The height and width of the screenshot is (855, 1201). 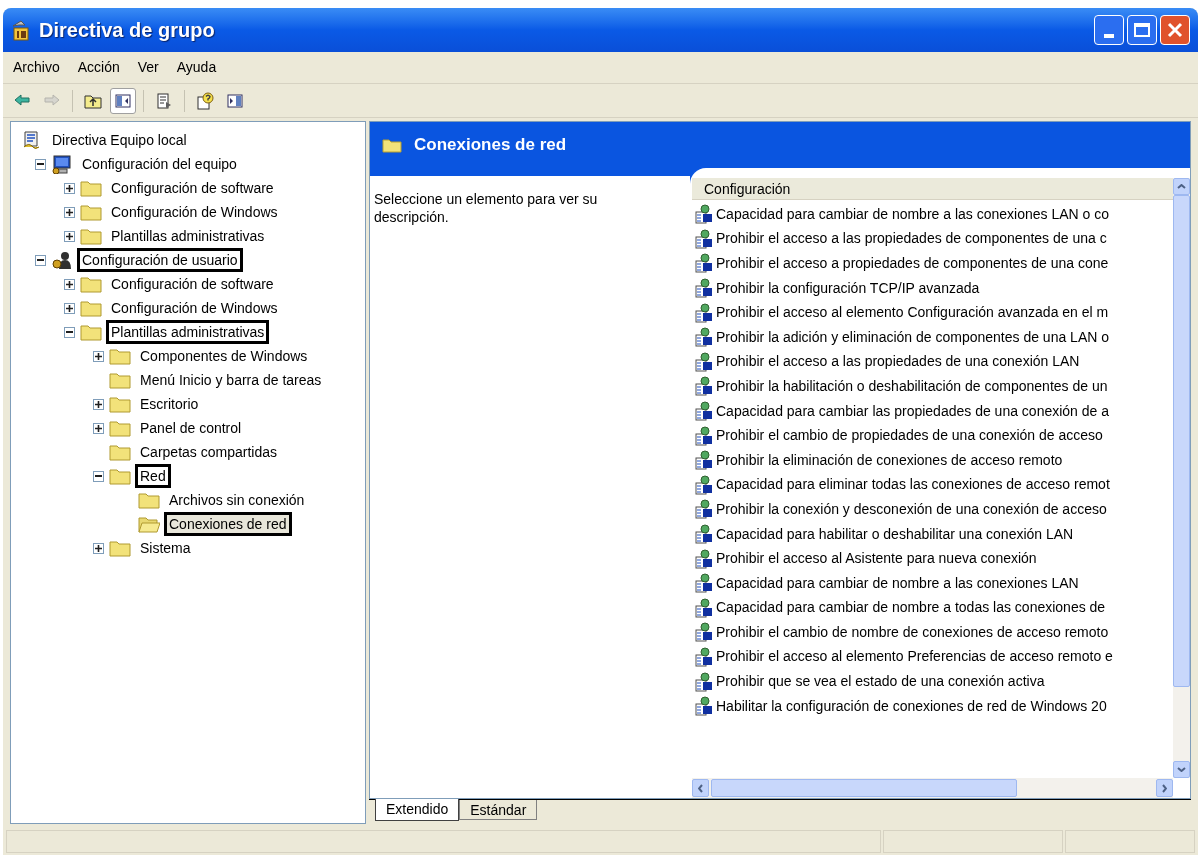 I want to click on list-item: Prohibir la configuración TCP/IP avanzada, so click(x=848, y=288).